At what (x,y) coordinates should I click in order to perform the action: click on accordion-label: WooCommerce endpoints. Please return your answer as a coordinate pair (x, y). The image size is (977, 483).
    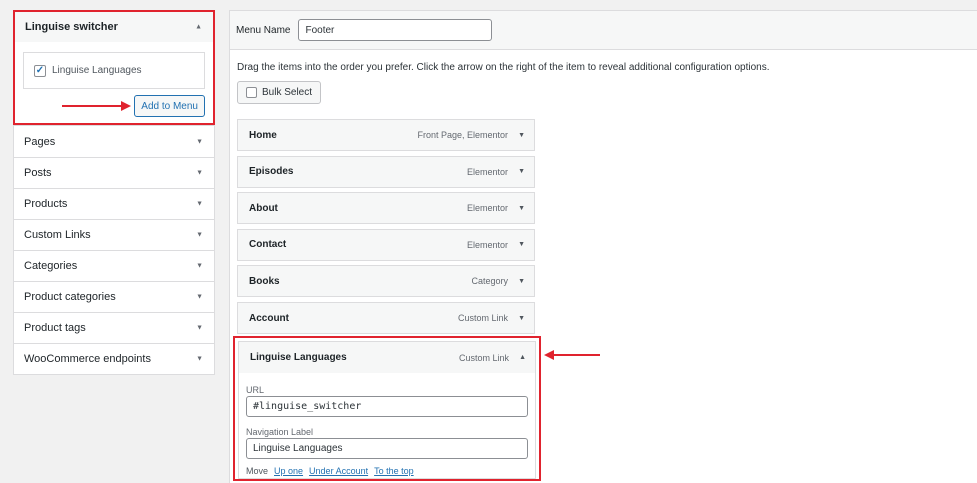
    Looking at the image, I should click on (87, 359).